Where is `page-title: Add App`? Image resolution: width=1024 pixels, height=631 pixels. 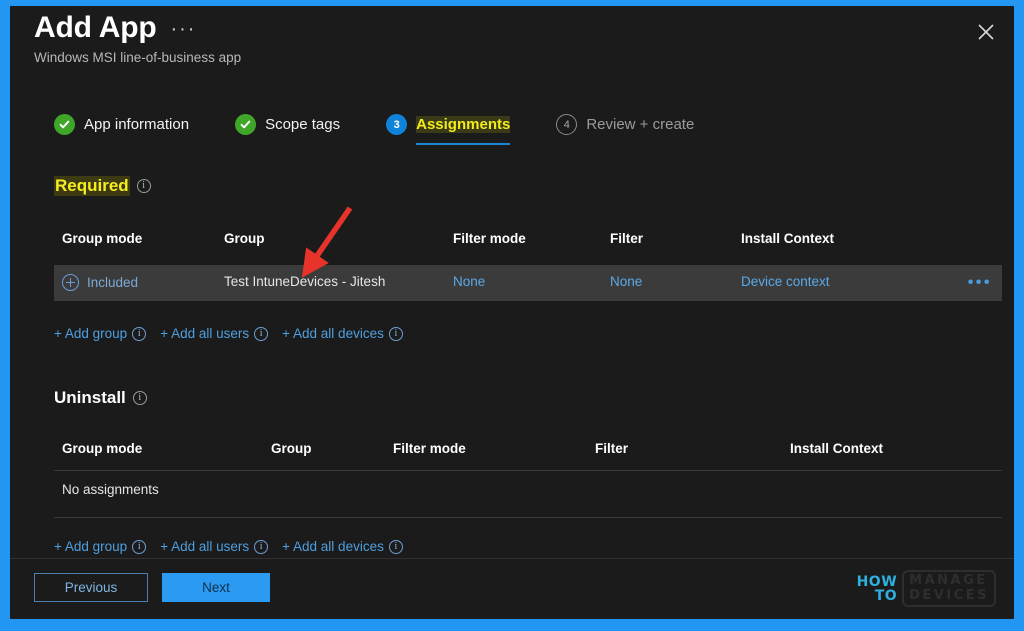 page-title: Add App is located at coordinates (95, 27).